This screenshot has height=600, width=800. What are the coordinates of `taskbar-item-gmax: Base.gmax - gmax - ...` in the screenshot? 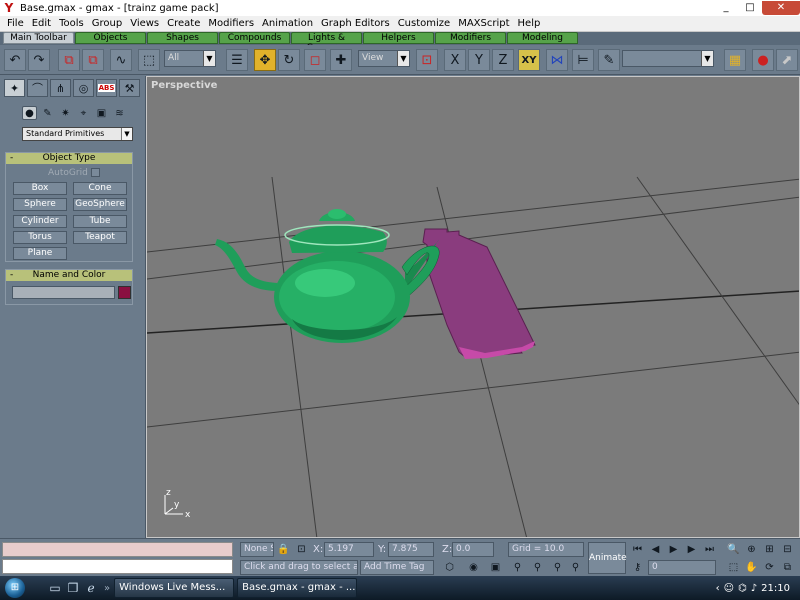 It's located at (297, 588).